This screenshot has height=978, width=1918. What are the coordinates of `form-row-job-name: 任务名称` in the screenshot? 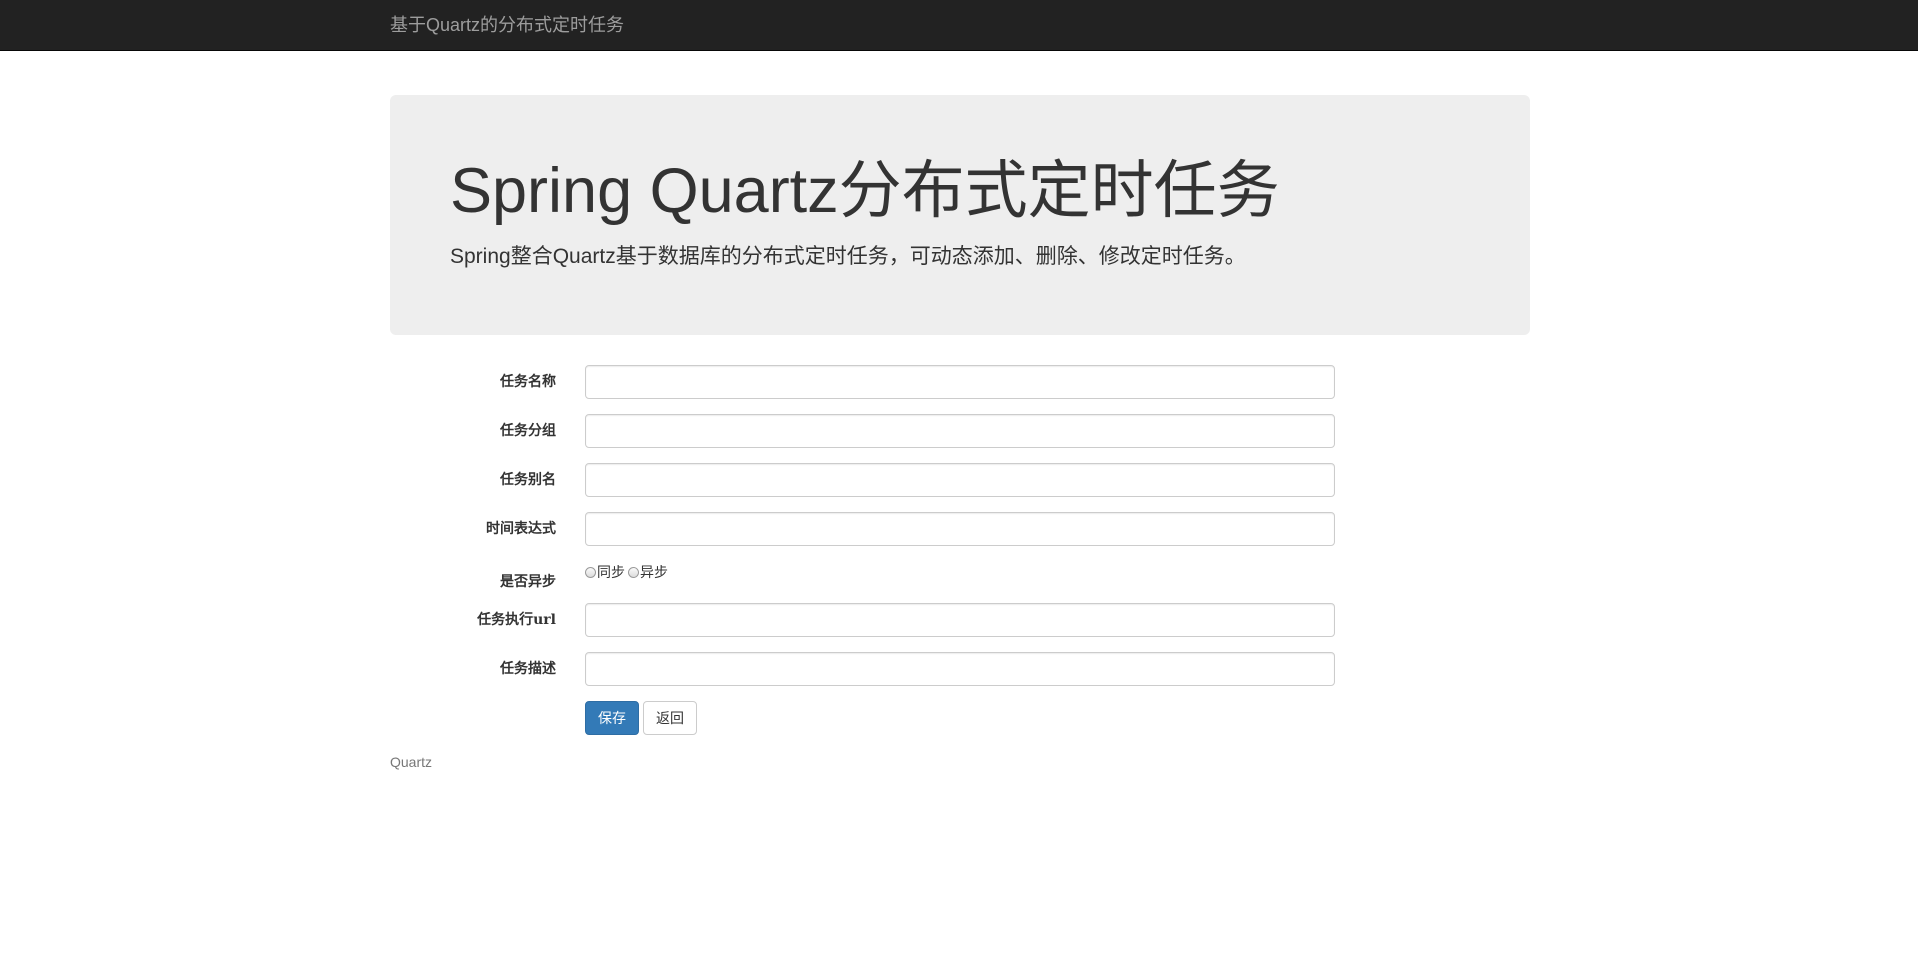 It's located at (960, 382).